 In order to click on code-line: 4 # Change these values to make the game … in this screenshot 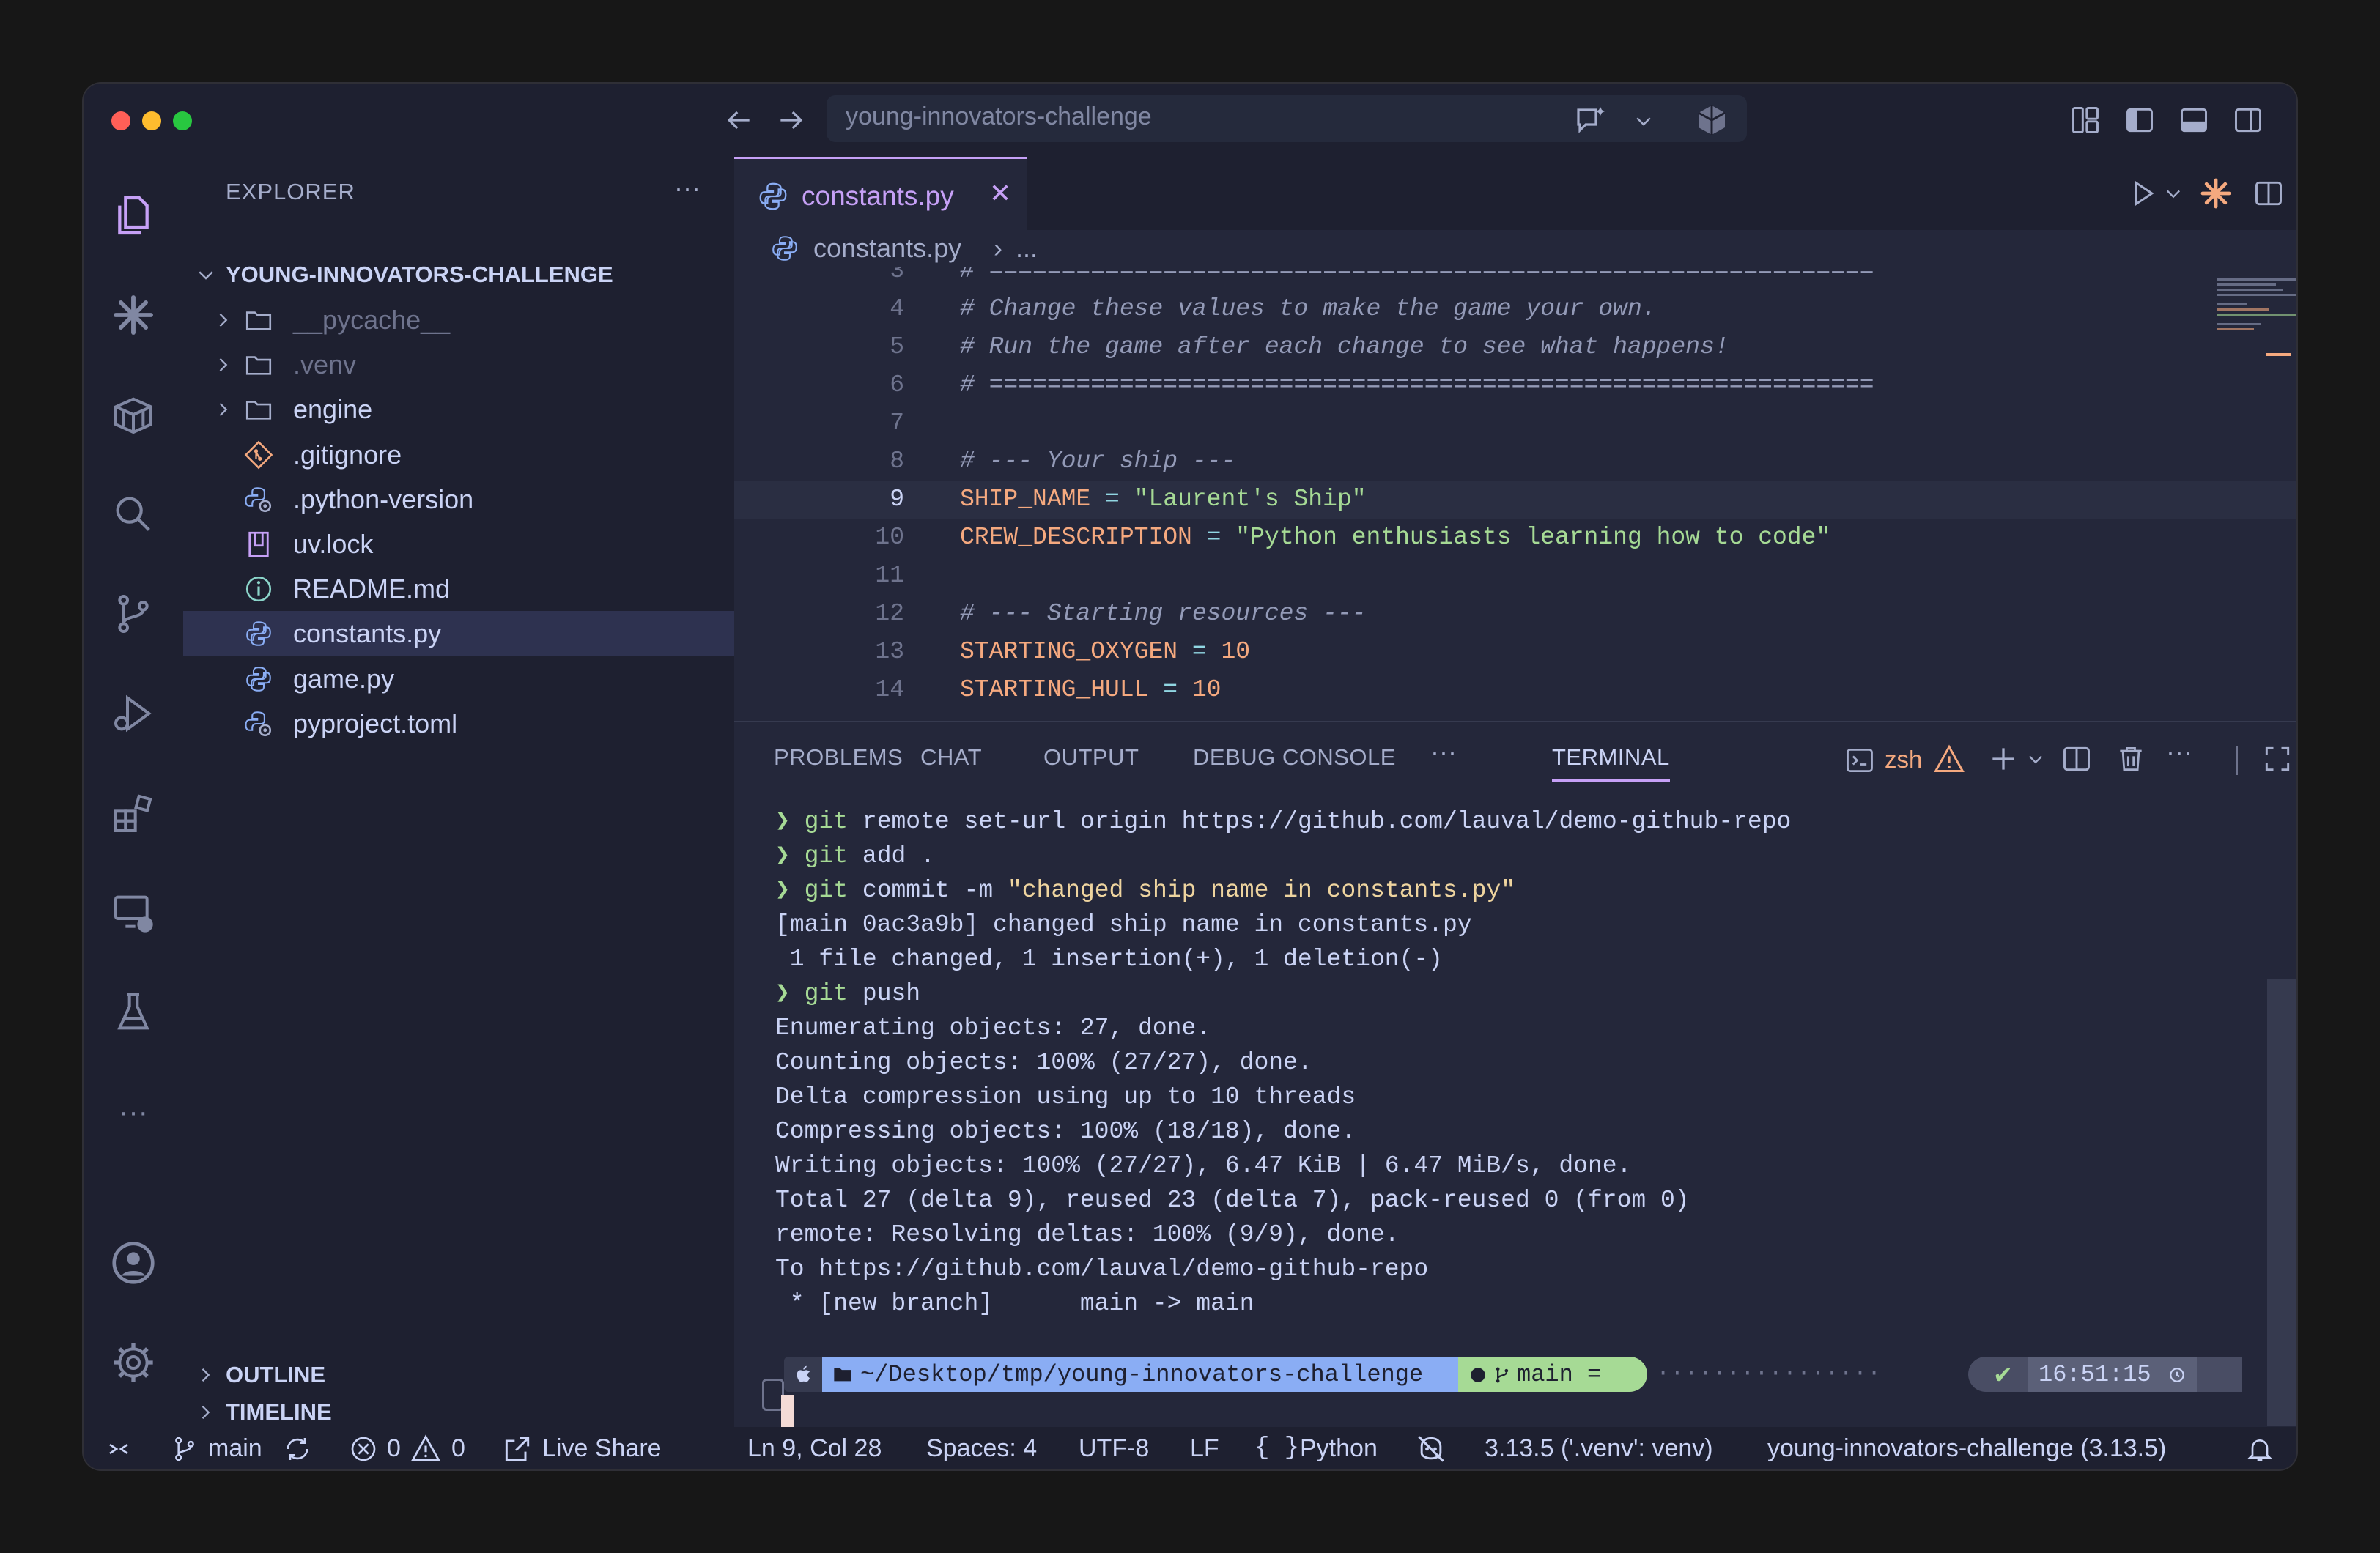, I will do `click(1515, 309)`.